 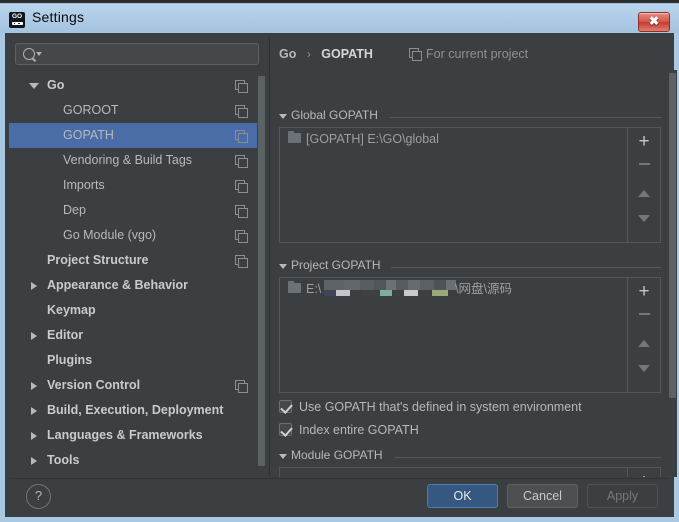 I want to click on sidebar-item-label: Plugins, so click(x=70, y=360).